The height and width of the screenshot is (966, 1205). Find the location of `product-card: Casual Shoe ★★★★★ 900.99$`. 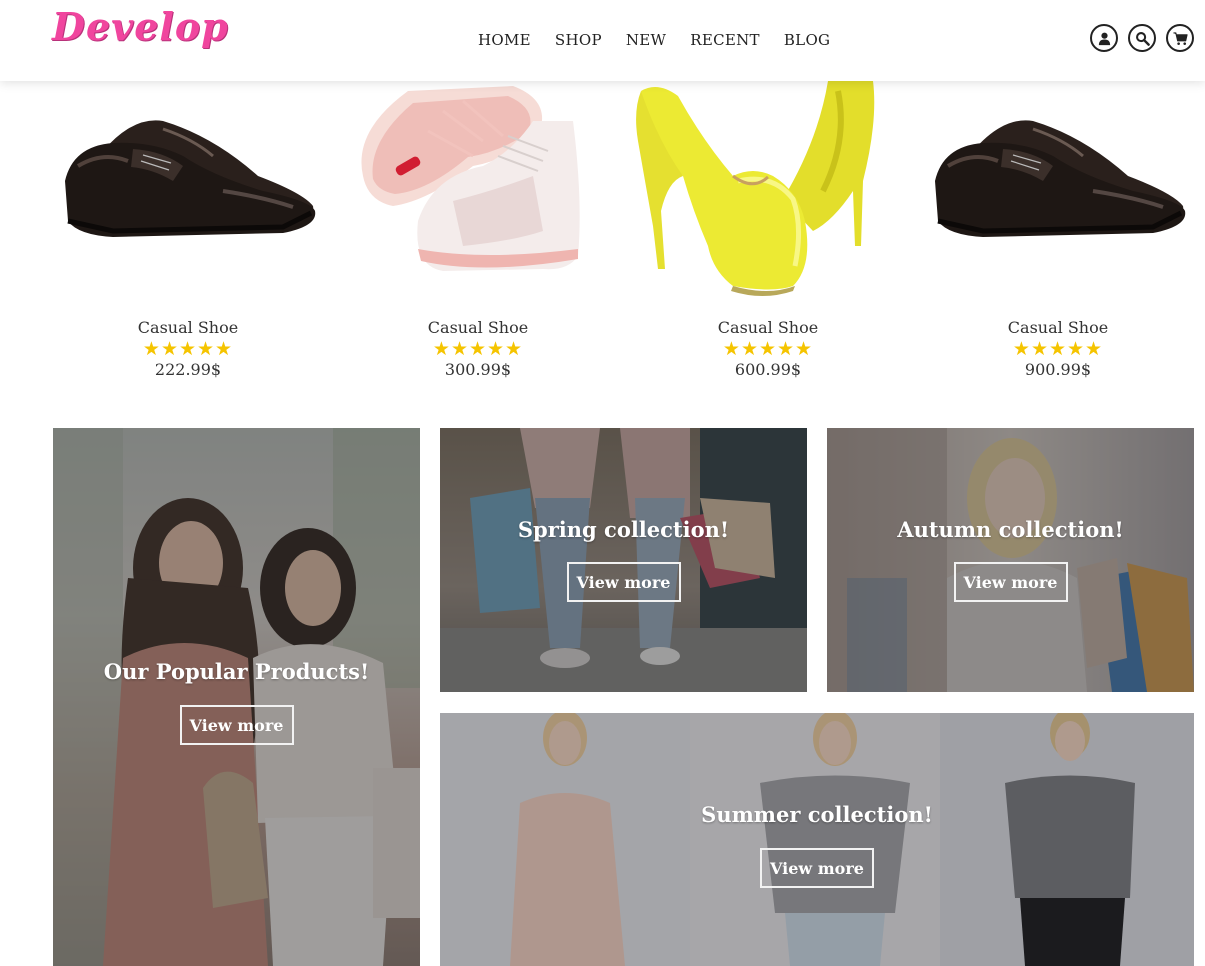

product-card: Casual Shoe ★★★★★ 900.99$ is located at coordinates (1058, 236).